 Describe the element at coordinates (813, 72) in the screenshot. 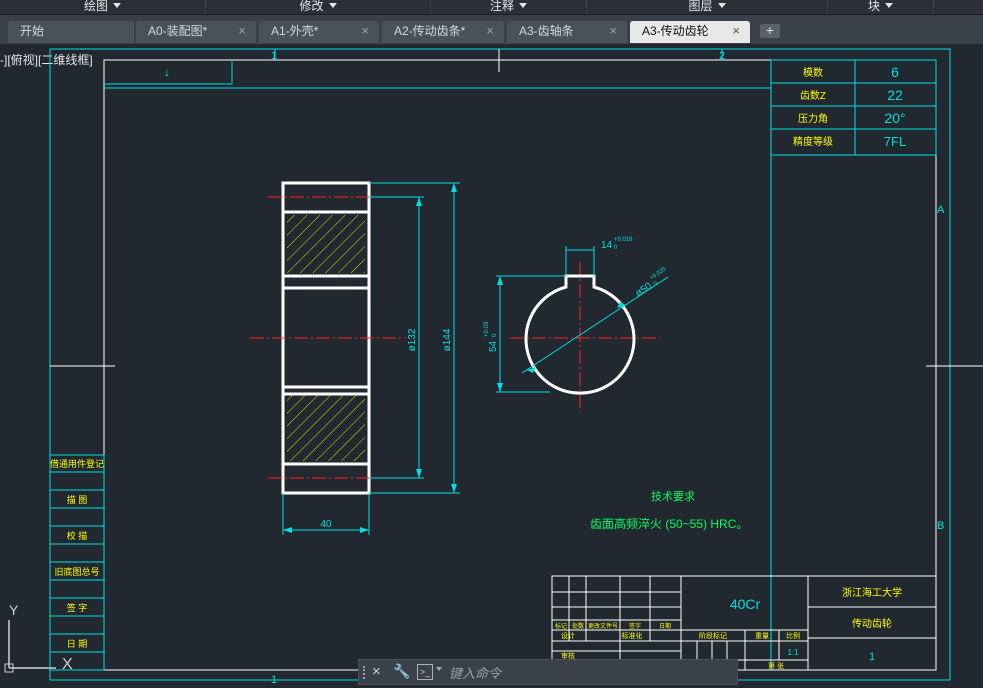

I see `param-name-module: 模数` at that location.